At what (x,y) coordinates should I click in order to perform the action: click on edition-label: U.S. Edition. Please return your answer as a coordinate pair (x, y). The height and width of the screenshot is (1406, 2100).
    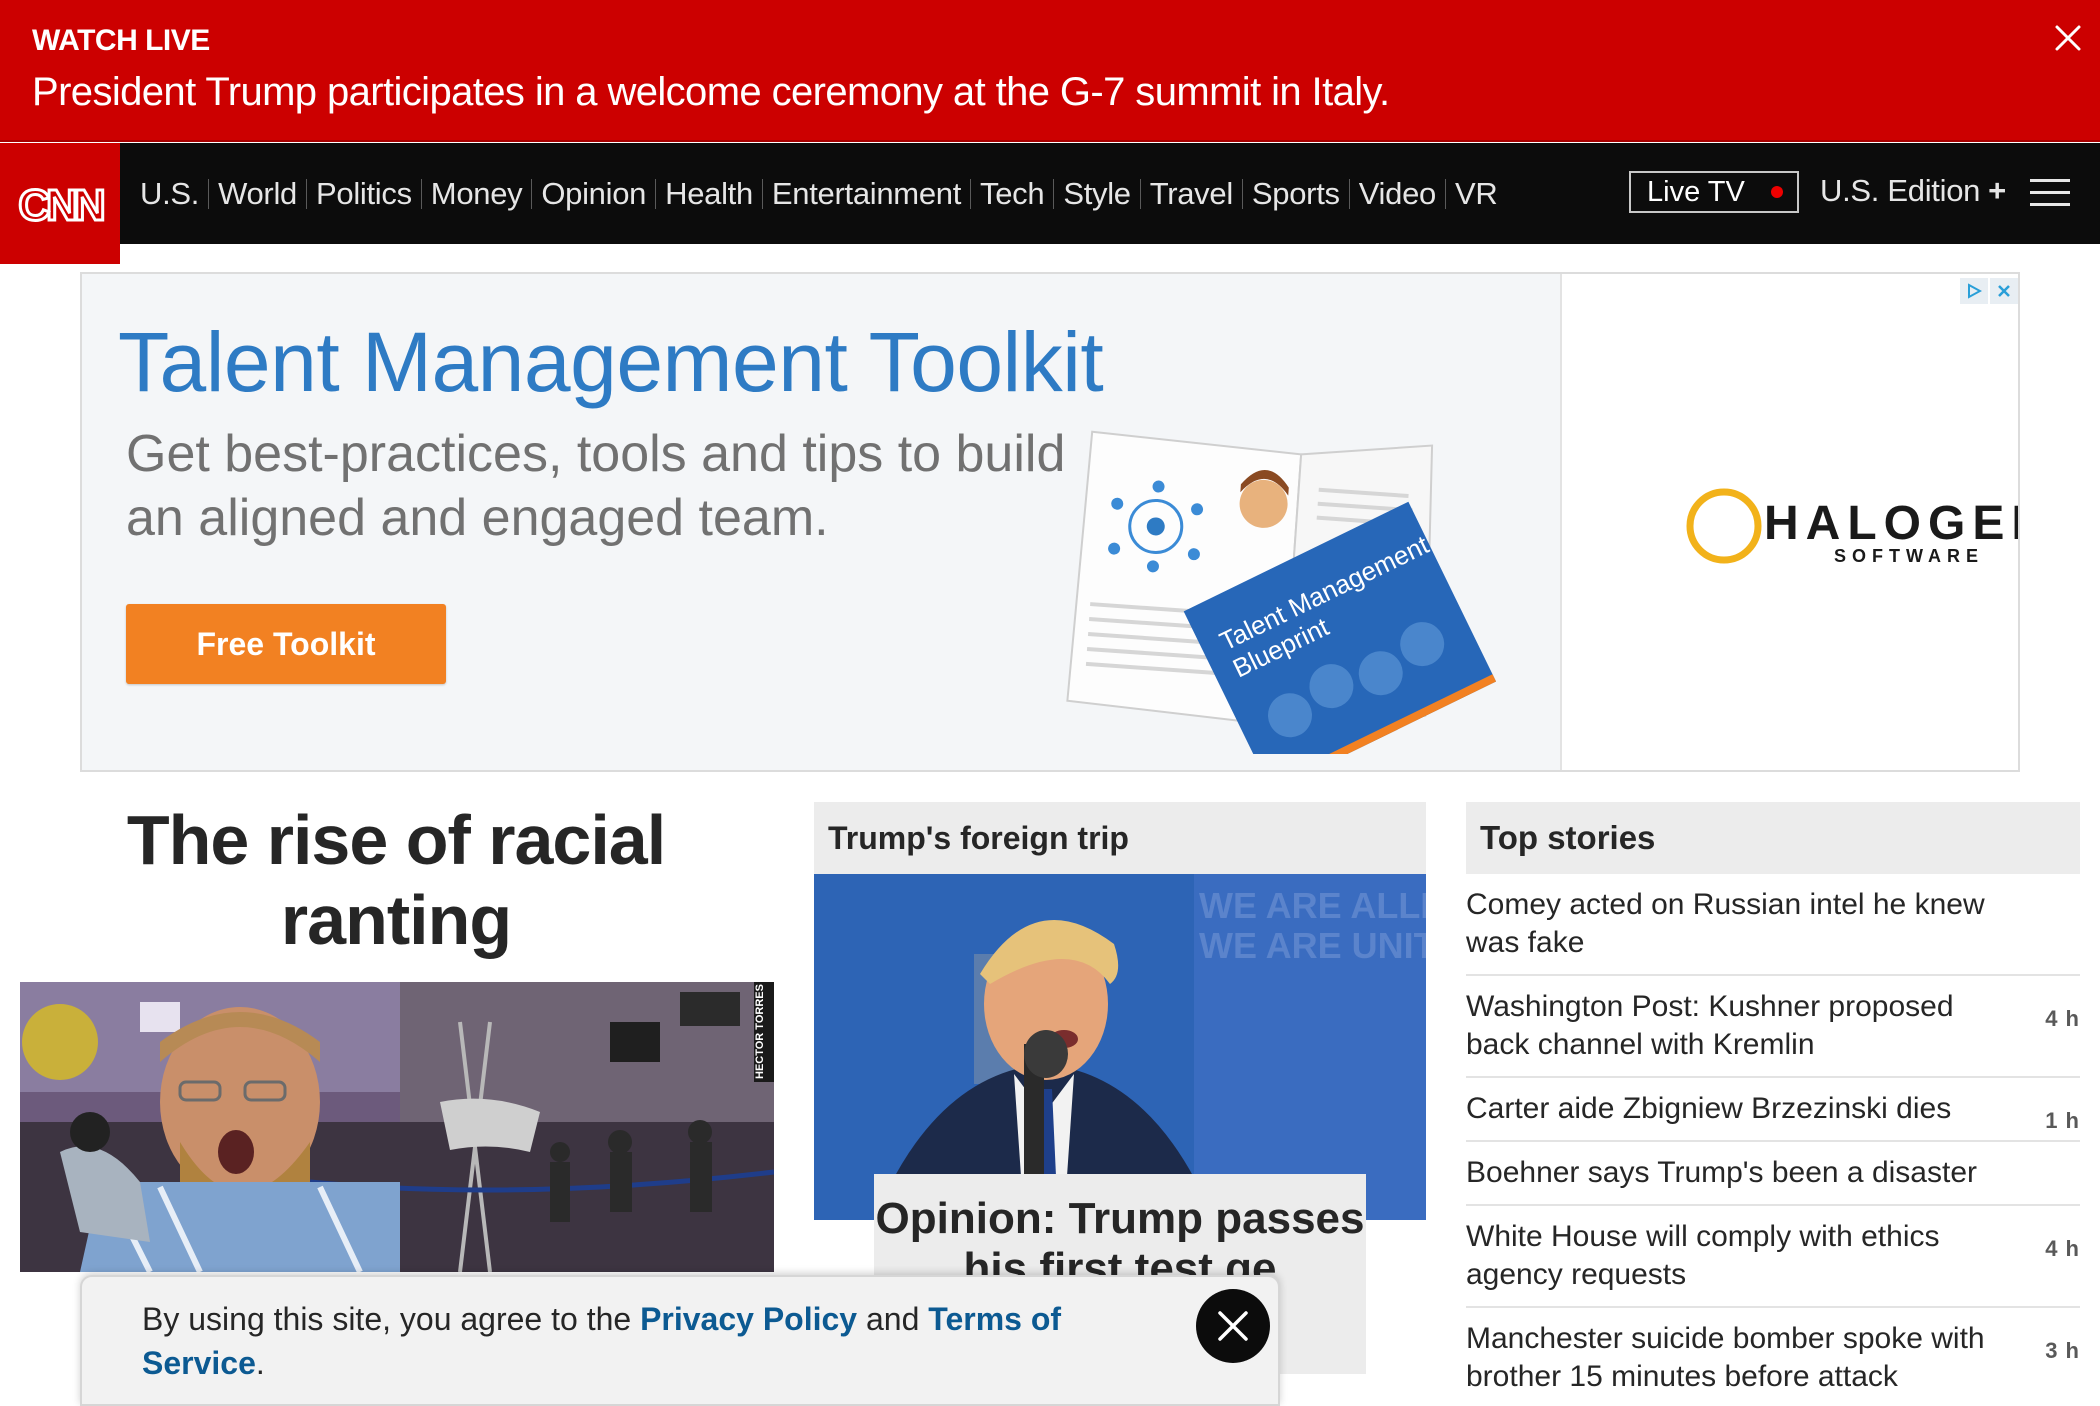
    Looking at the image, I should click on (1900, 190).